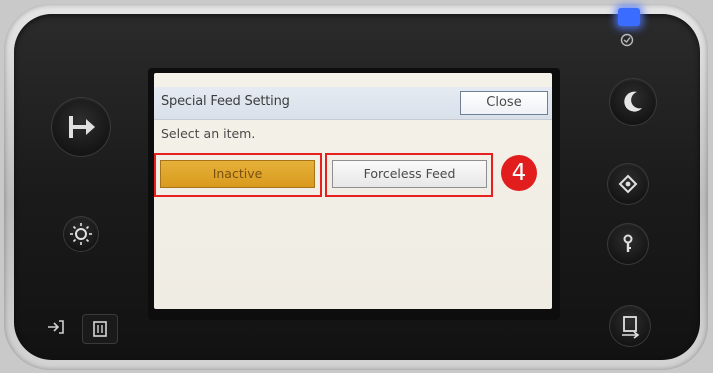  I want to click on key-icon, so click(628, 243).